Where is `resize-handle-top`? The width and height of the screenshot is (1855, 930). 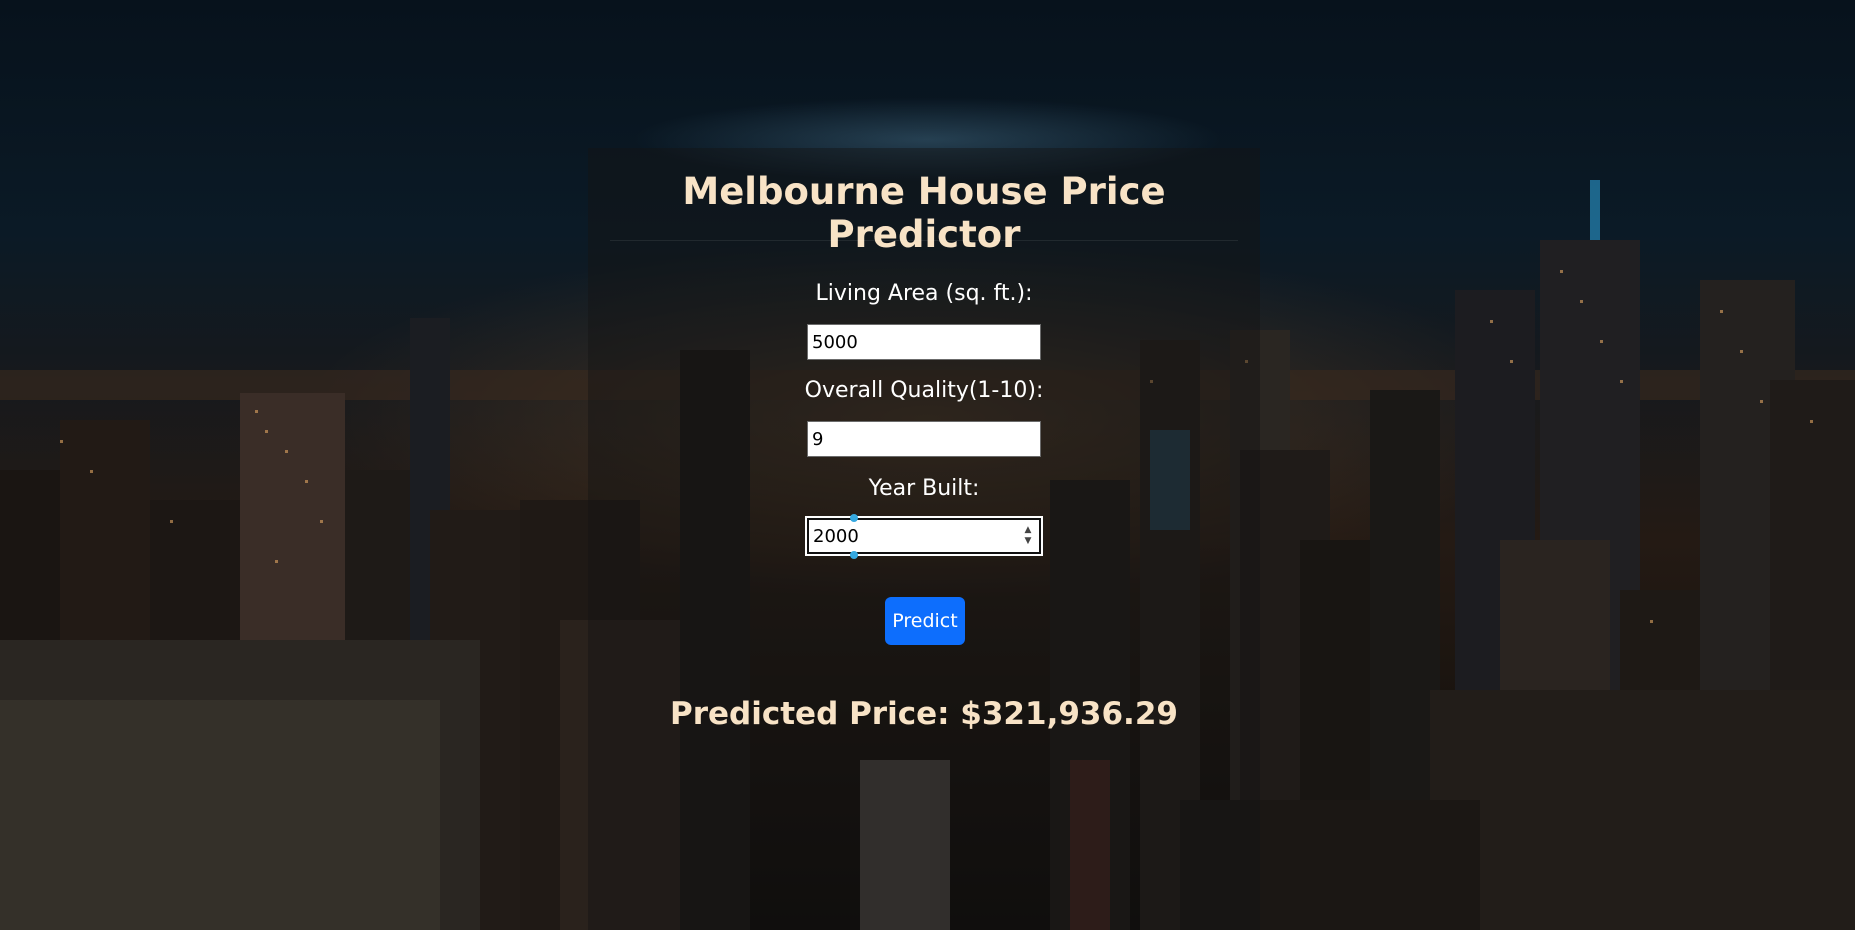
resize-handle-top is located at coordinates (854, 518).